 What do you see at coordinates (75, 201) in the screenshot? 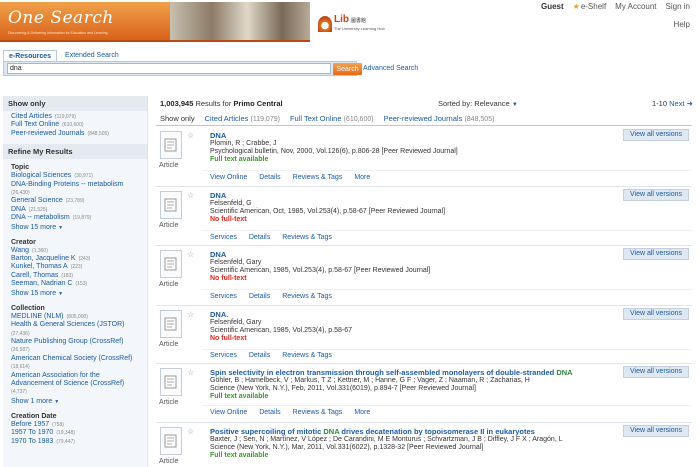
I see `facet-topic-item: General Science (23,789)` at bounding box center [75, 201].